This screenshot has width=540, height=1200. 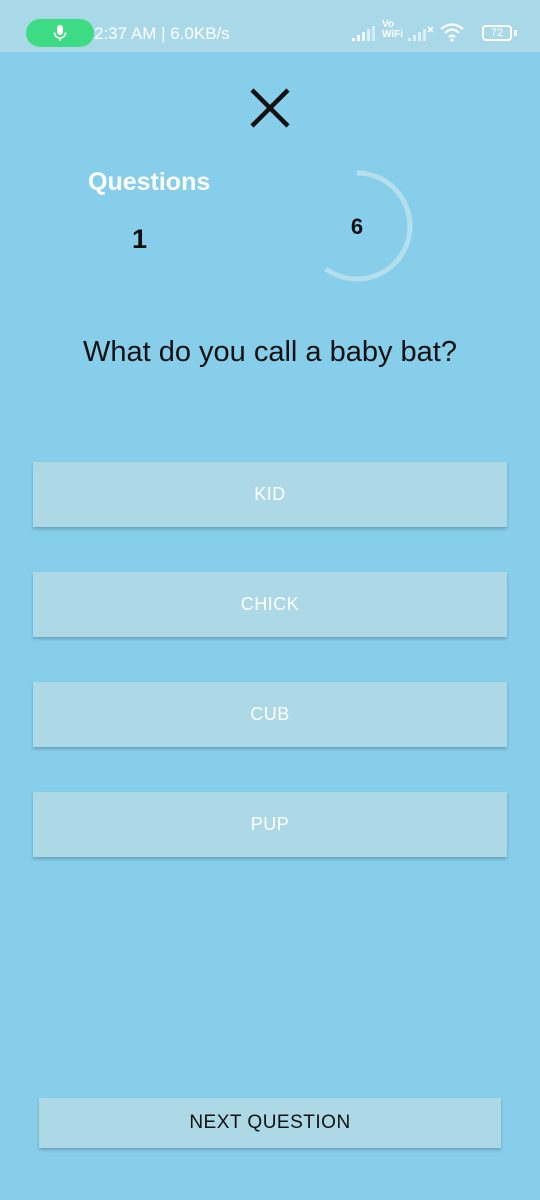 I want to click on status-icons: Vo WiFi 72, so click(x=434, y=33).